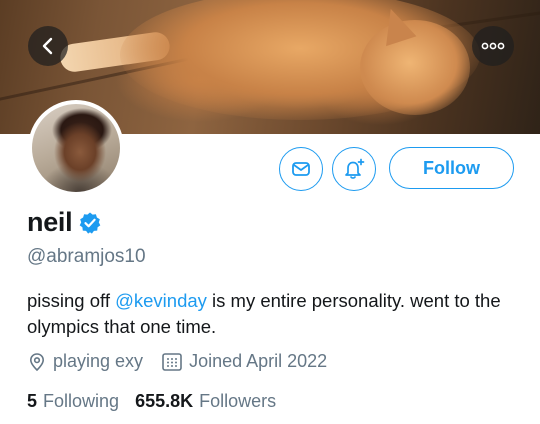 This screenshot has width=540, height=424. What do you see at coordinates (258, 361) in the screenshot?
I see `joined-text: Joined April 2022` at bounding box center [258, 361].